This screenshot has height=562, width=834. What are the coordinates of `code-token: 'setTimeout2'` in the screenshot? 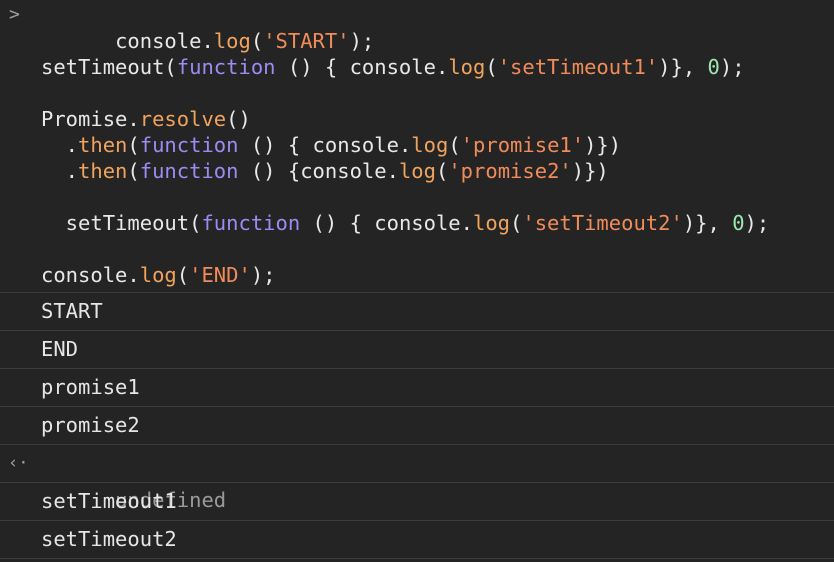 It's located at (602, 223).